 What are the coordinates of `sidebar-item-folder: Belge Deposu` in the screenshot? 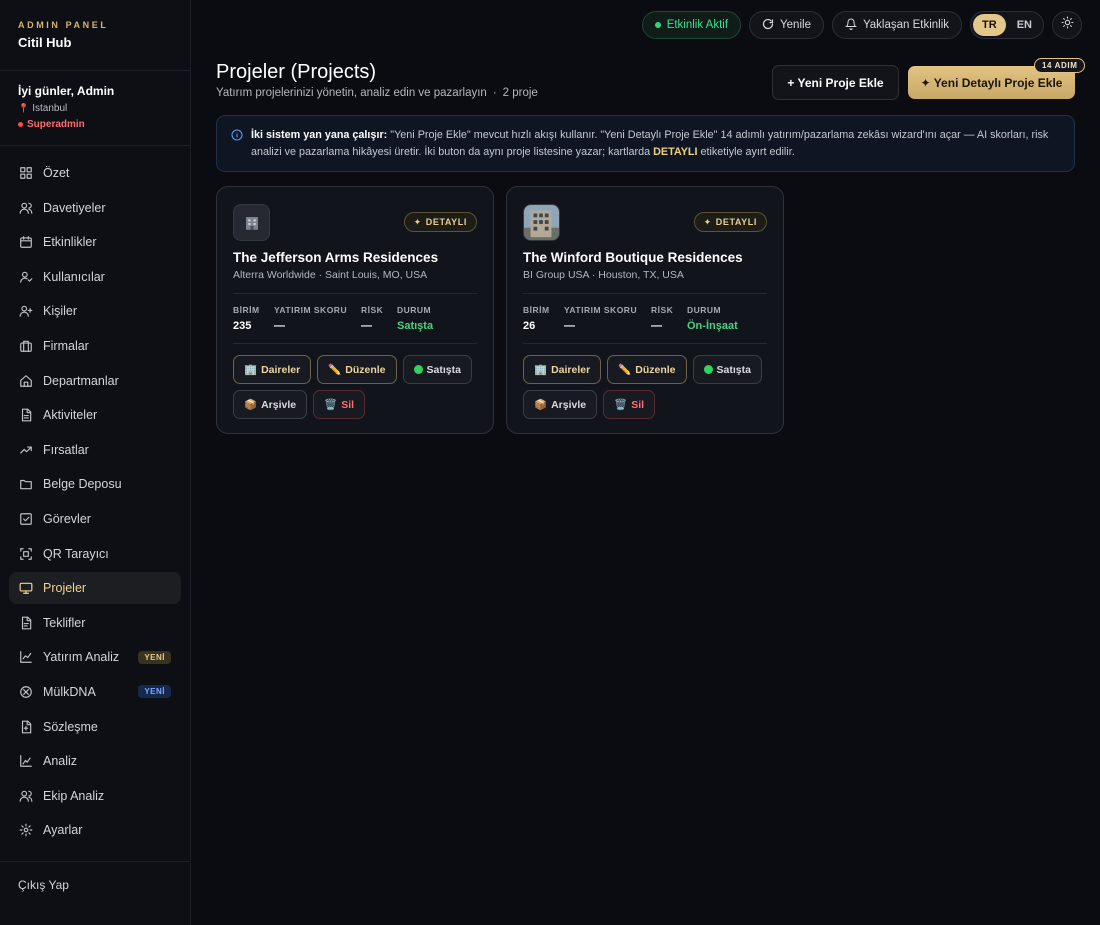 It's located at (95, 484).